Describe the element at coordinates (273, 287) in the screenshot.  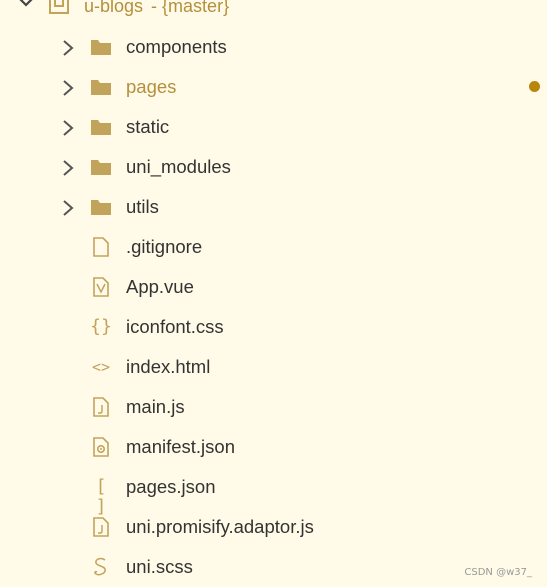
I see `tree-item-app-vue: App.vue` at that location.